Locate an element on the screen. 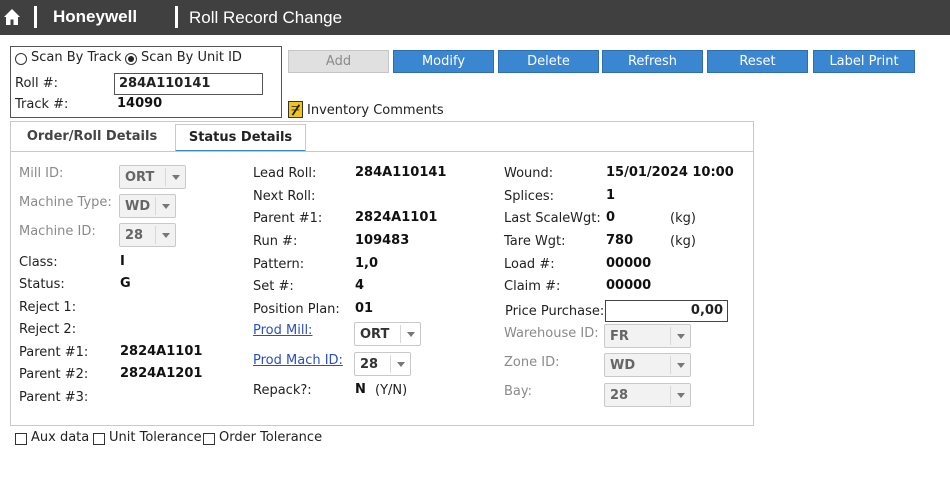 The height and width of the screenshot is (484, 950). last-scale-weight-unit: (kg) is located at coordinates (683, 218).